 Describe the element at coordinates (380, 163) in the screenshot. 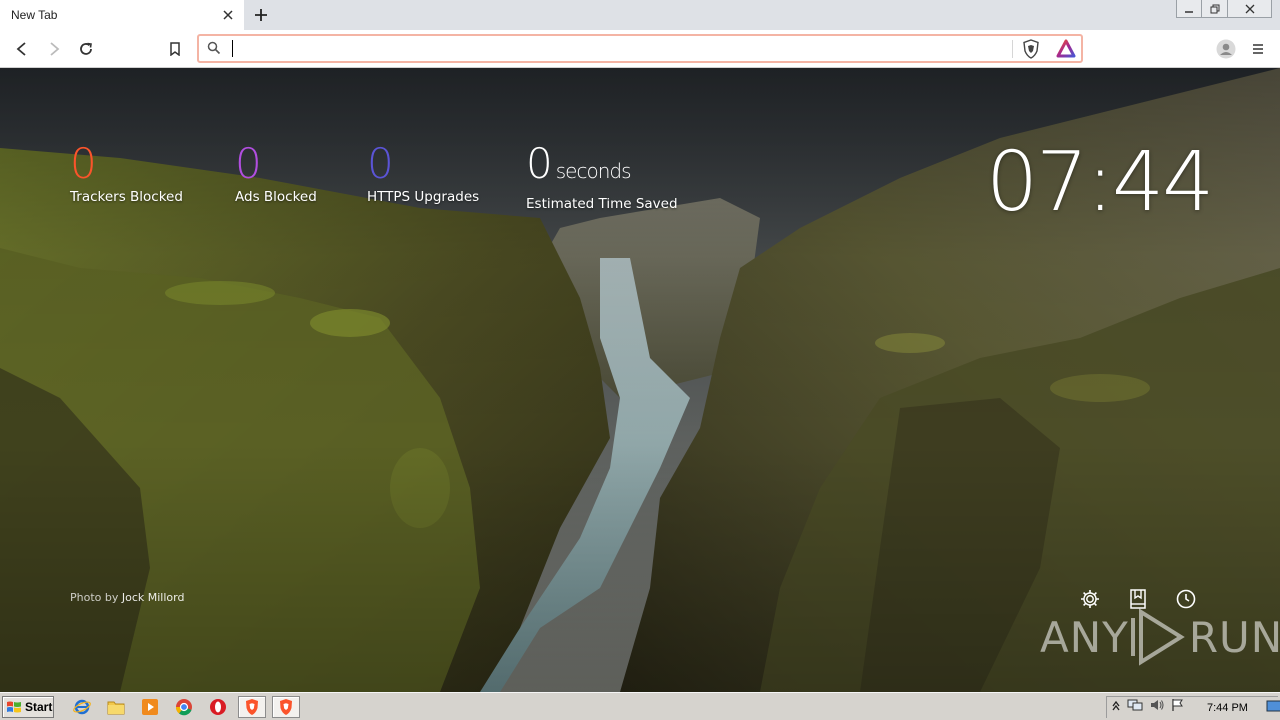

I see `https-upgrades-count: 0` at that location.